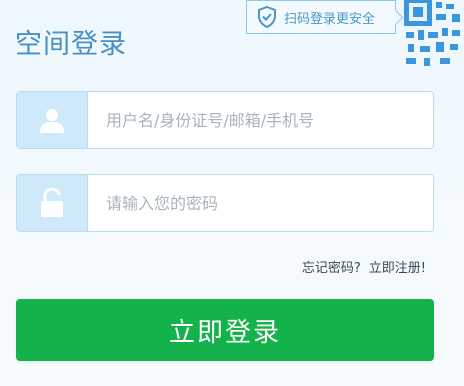 The width and height of the screenshot is (464, 386). What do you see at coordinates (52, 120) in the screenshot?
I see `user-icon` at bounding box center [52, 120].